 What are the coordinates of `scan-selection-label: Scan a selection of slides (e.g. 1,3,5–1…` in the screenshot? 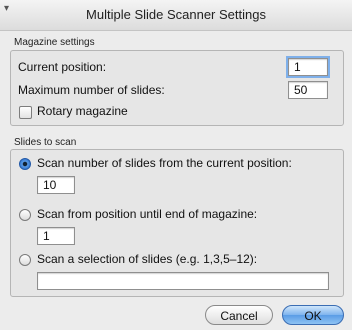 It's located at (147, 259).